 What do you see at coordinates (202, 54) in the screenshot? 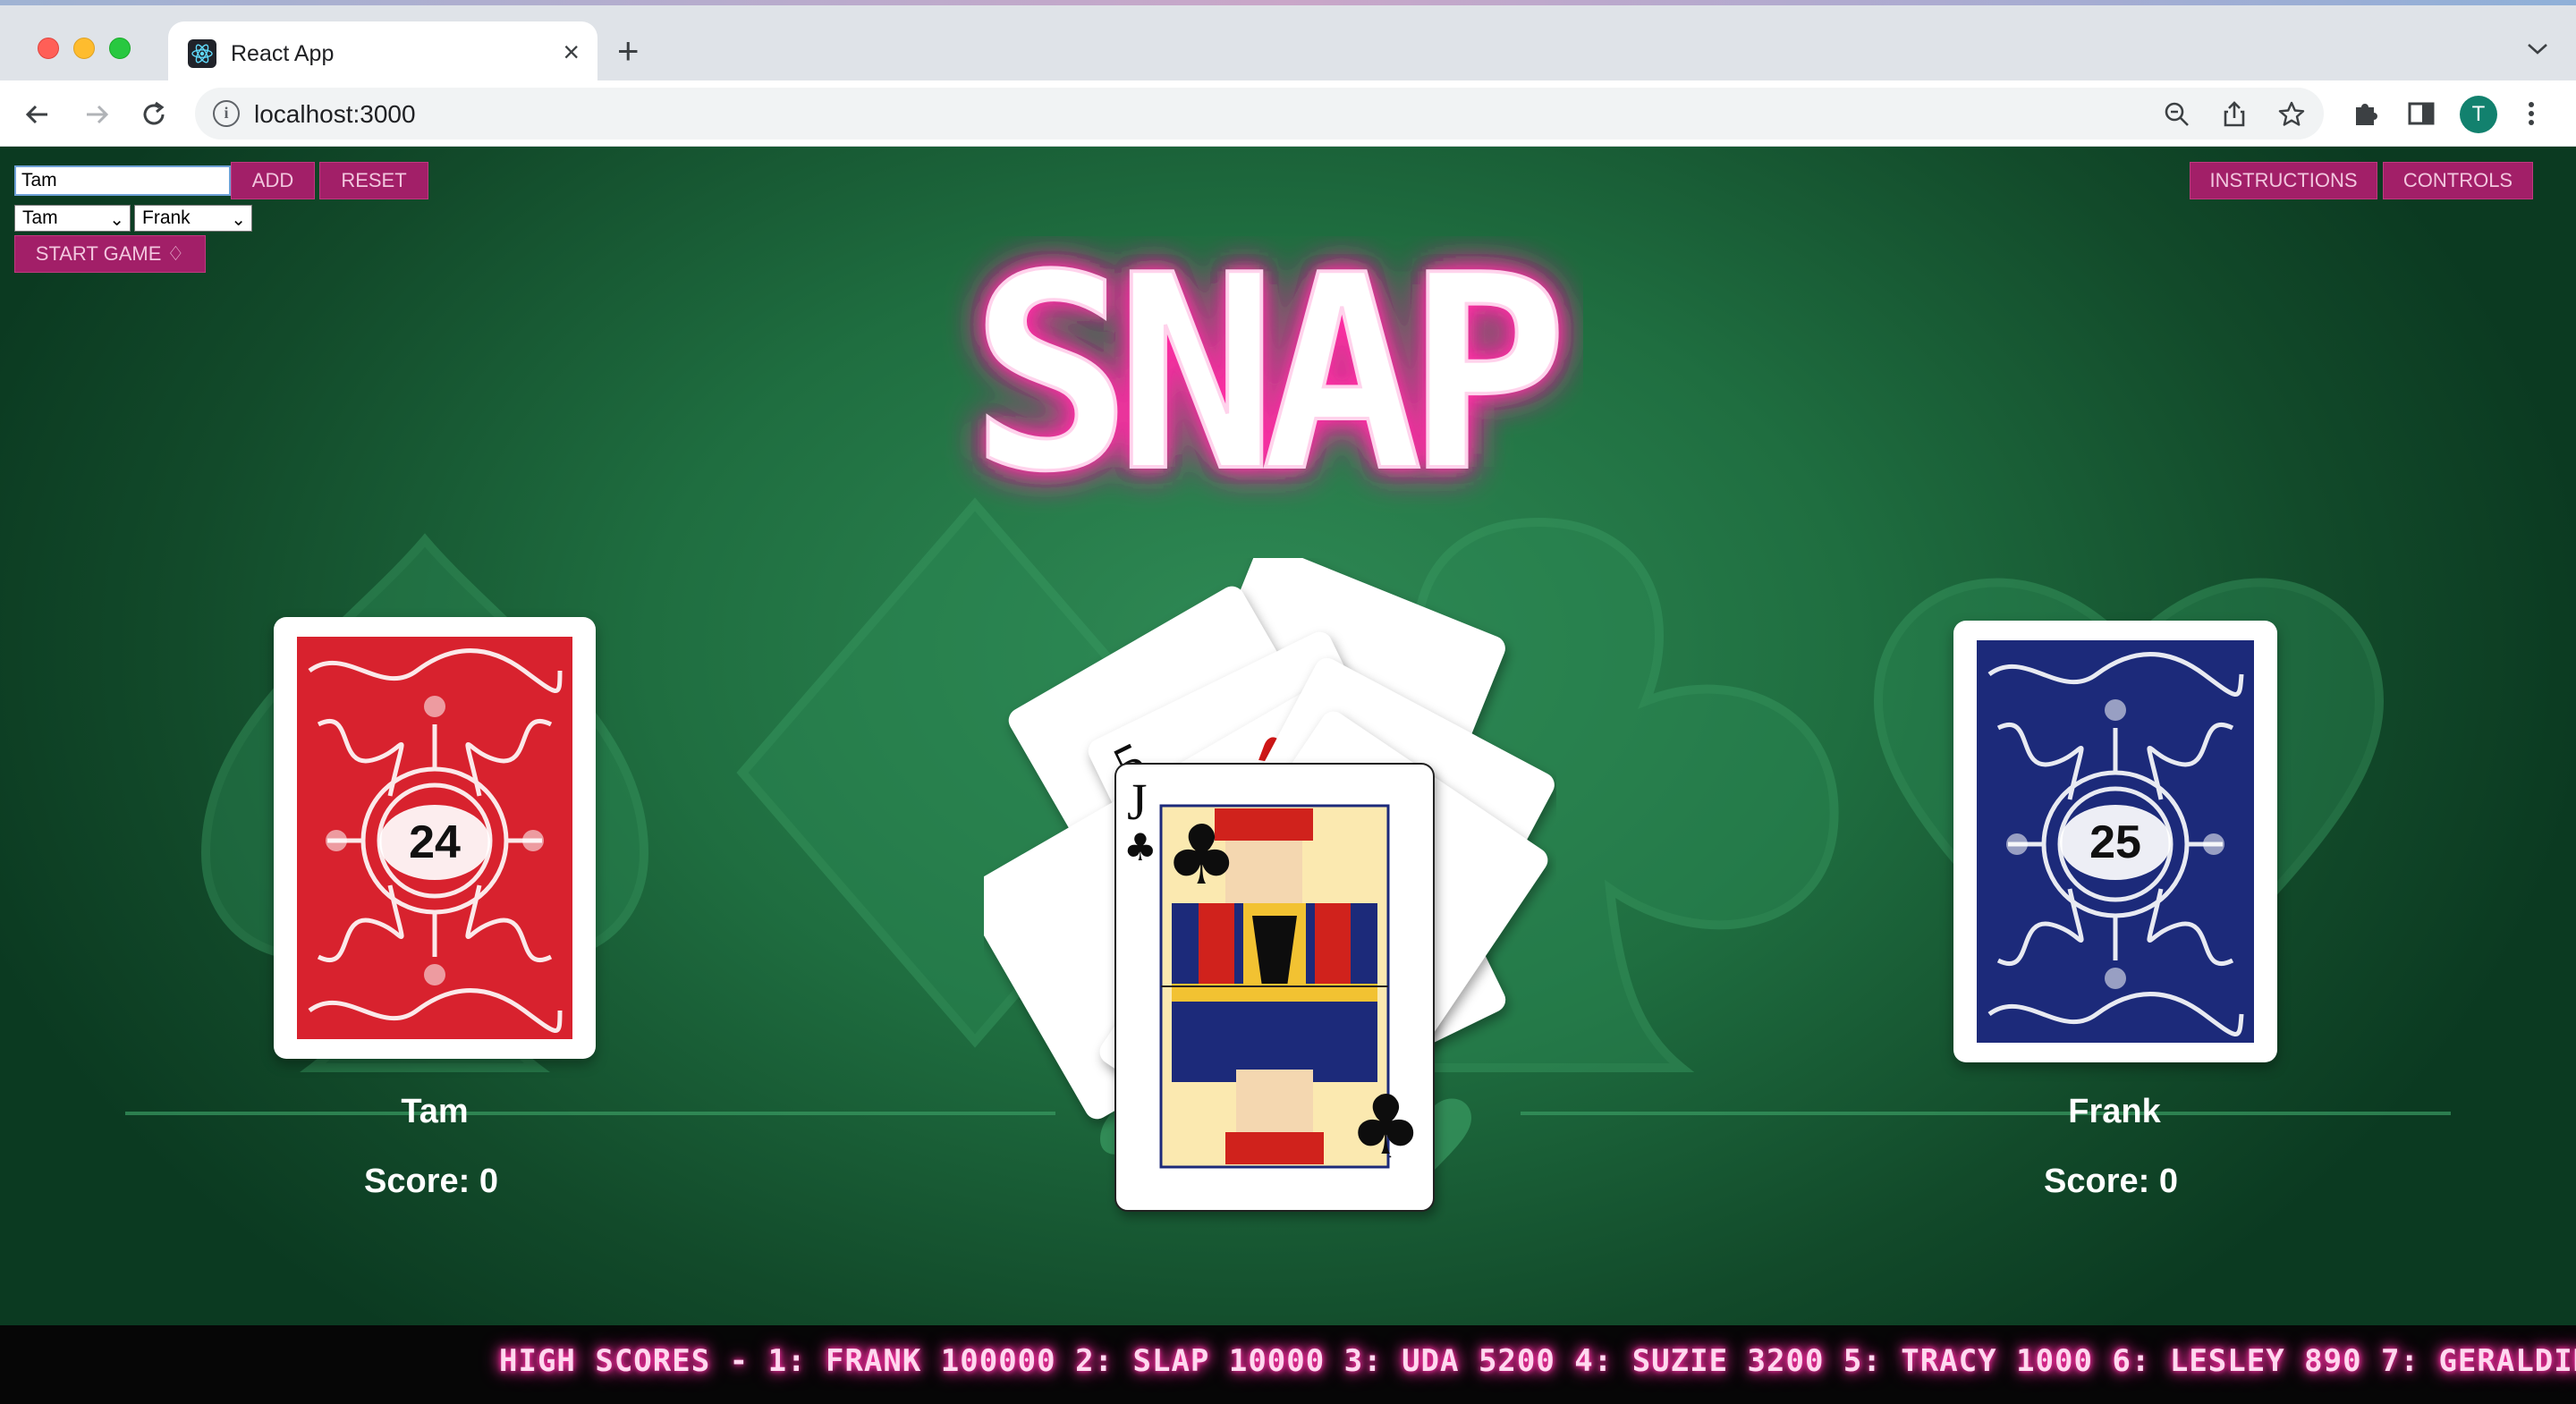
I see `react-logo-icon` at bounding box center [202, 54].